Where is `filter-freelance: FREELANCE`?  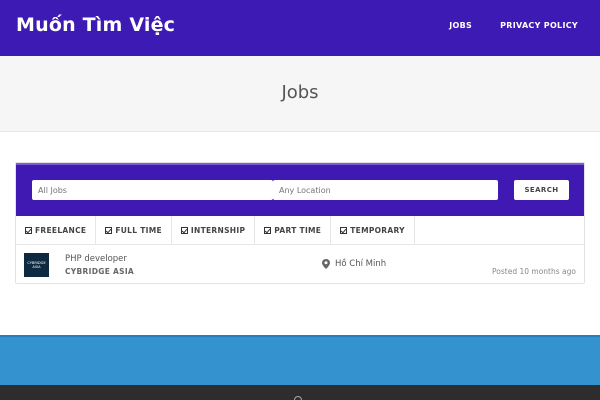 filter-freelance: FREELANCE is located at coordinates (56, 230).